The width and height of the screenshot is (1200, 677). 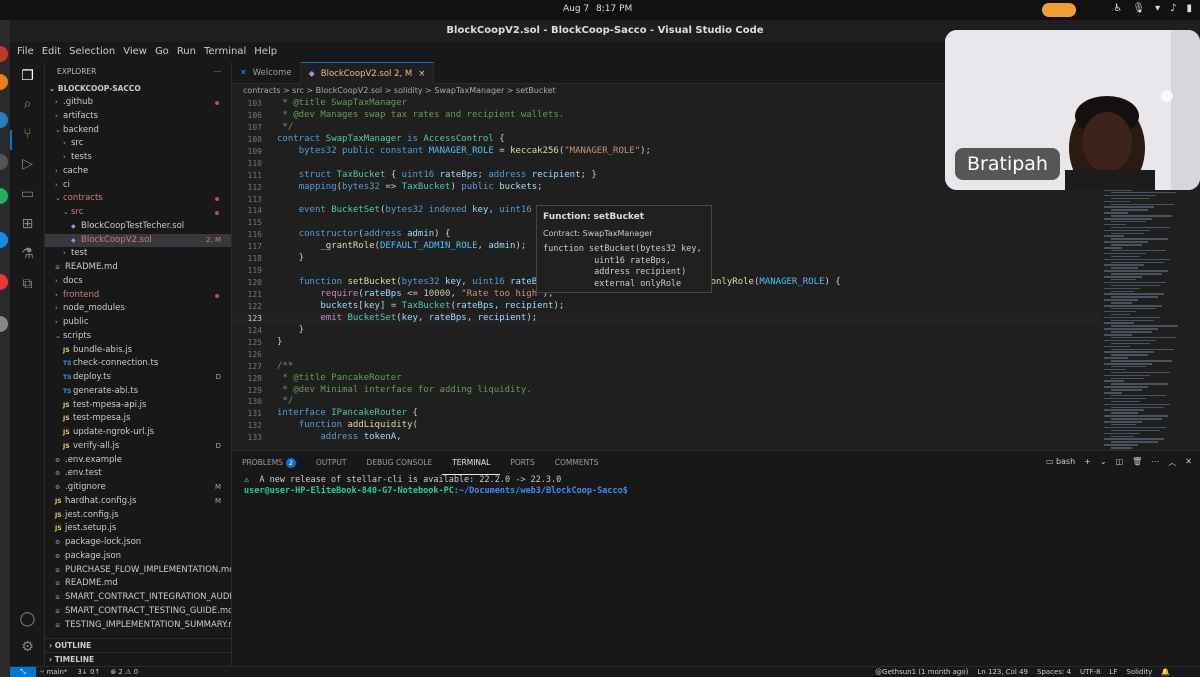 What do you see at coordinates (1054, 672) in the screenshot?
I see `indentation: Spaces: 4` at bounding box center [1054, 672].